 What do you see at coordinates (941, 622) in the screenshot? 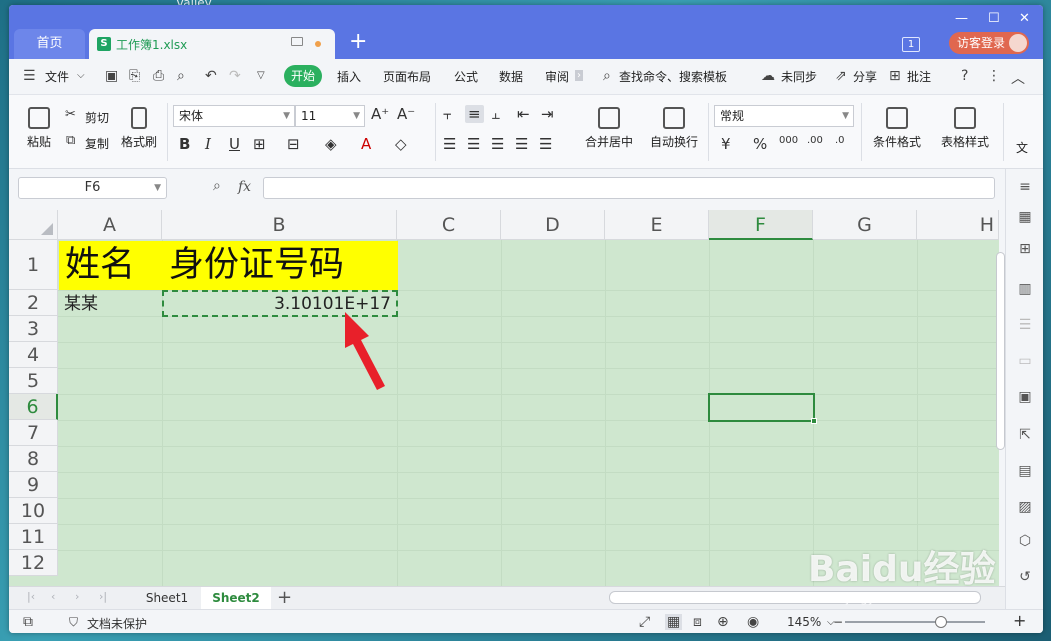
I see `zoom-slider-knob` at bounding box center [941, 622].